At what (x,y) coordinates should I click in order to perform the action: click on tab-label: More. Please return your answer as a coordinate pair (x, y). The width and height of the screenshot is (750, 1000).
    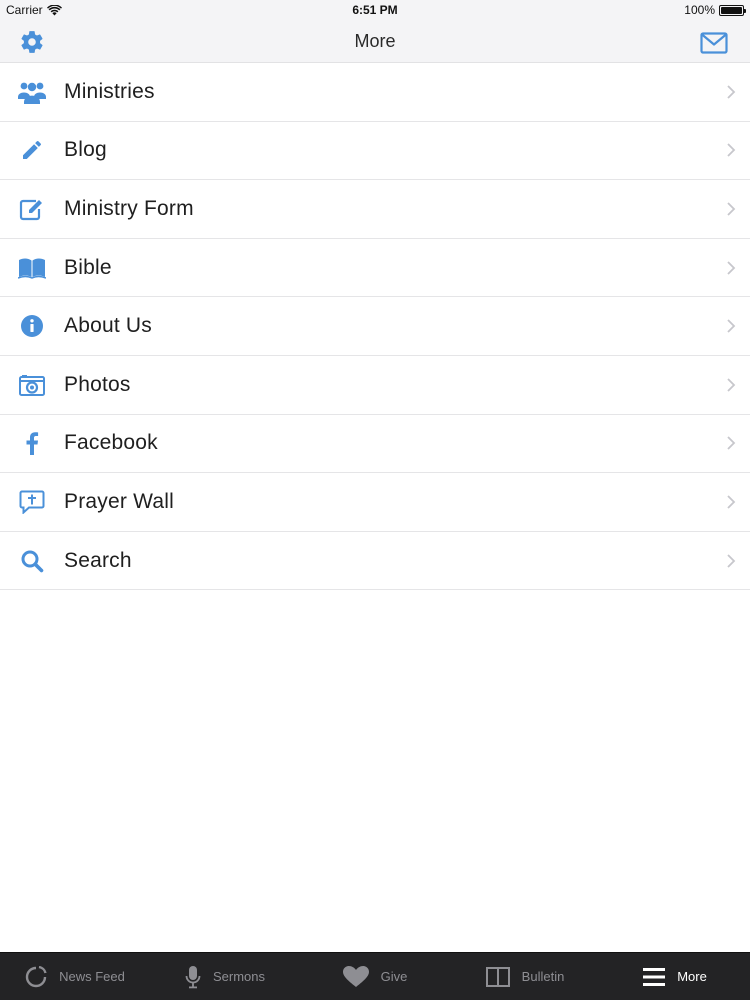
    Looking at the image, I should click on (692, 976).